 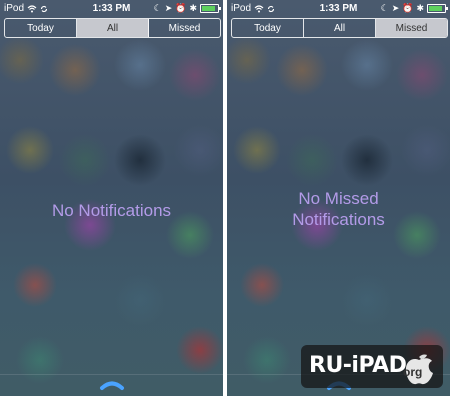 I want to click on message-line: Notifications, so click(x=338, y=219).